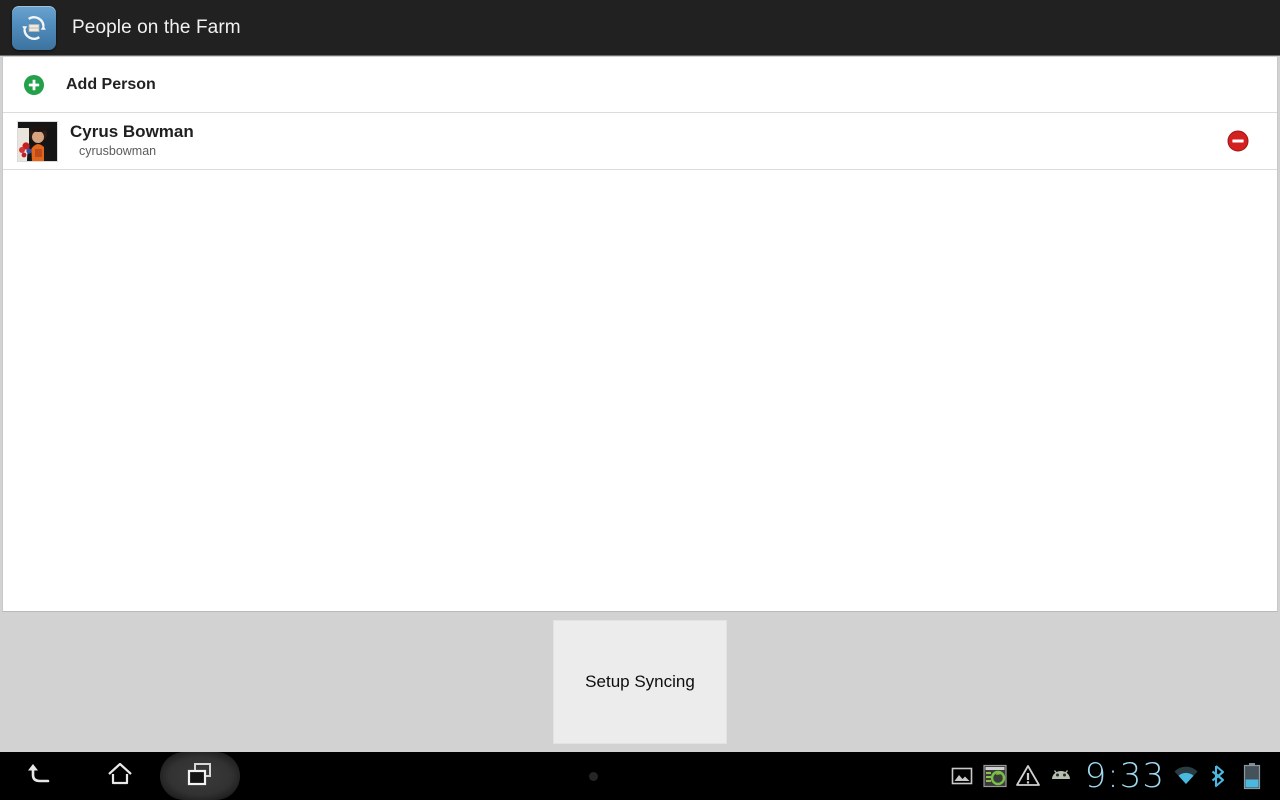 This screenshot has height=800, width=1280. What do you see at coordinates (34, 27) in the screenshot?
I see `sync-app-icon` at bounding box center [34, 27].